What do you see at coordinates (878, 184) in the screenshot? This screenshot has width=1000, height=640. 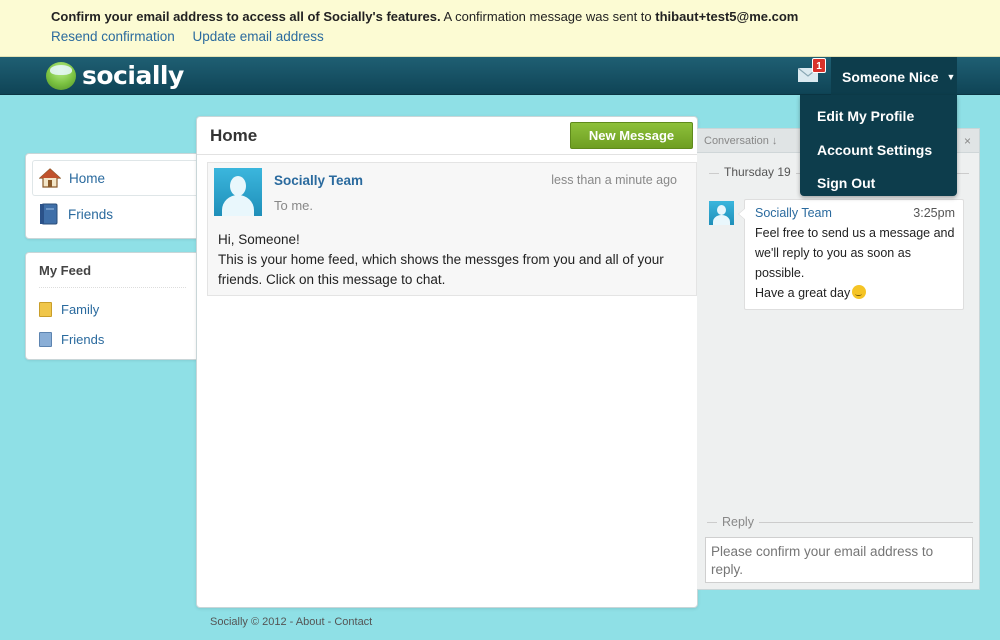 I see `menu-item-sign-out: Sign Out` at bounding box center [878, 184].